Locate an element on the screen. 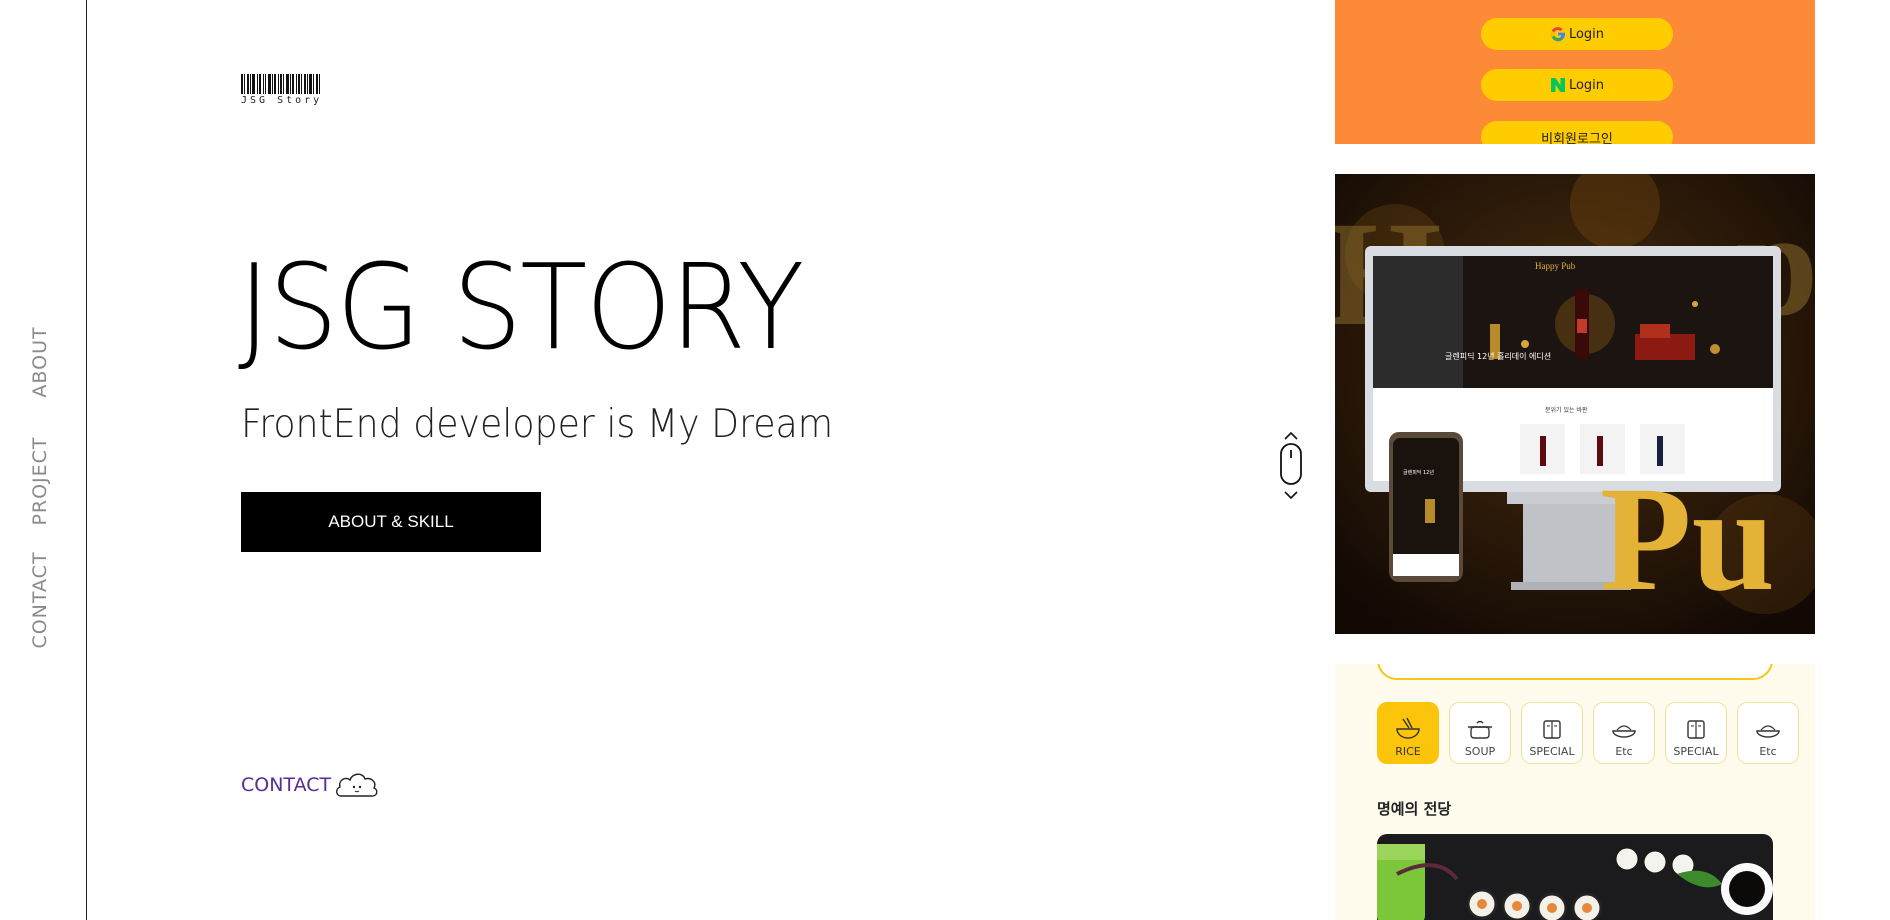  sushi-photo is located at coordinates (1575, 877).